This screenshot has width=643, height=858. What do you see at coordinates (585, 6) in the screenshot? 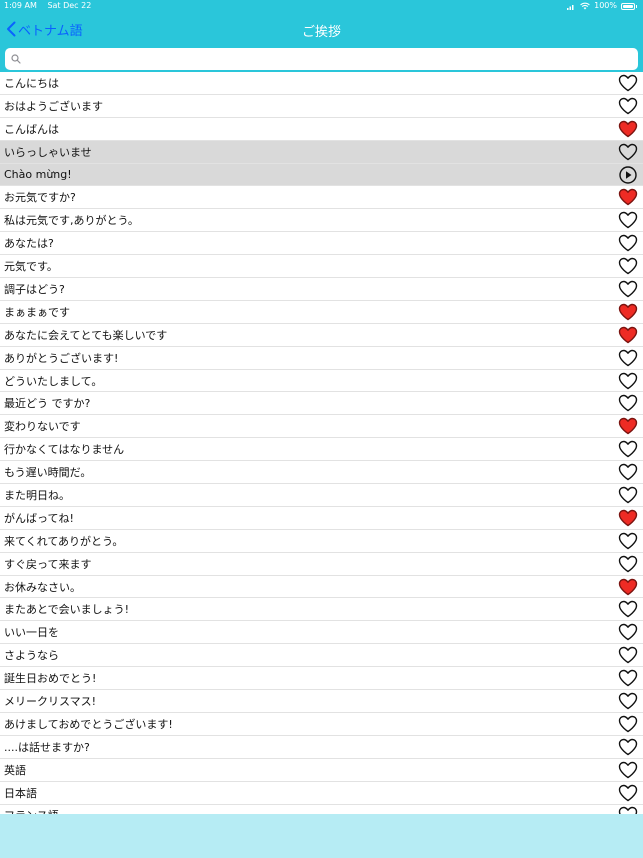
I see `wifi-icon` at bounding box center [585, 6].